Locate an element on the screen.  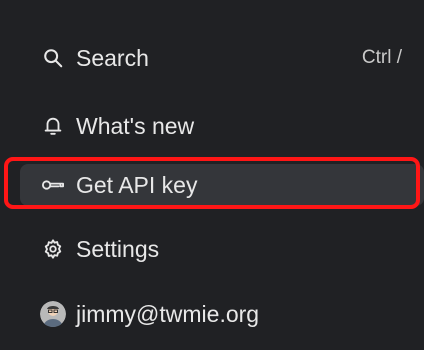
avatar is located at coordinates (53, 314).